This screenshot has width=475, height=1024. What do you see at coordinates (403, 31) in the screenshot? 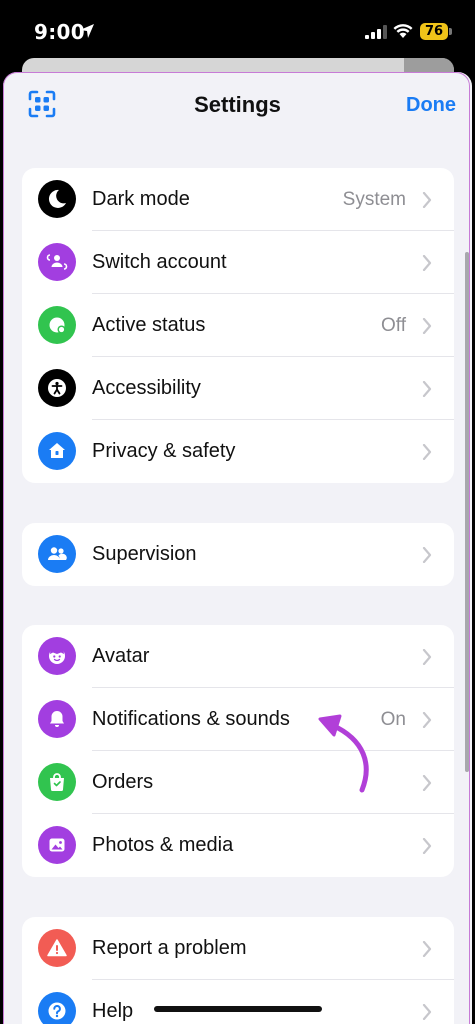
I see `wifi-icon` at bounding box center [403, 31].